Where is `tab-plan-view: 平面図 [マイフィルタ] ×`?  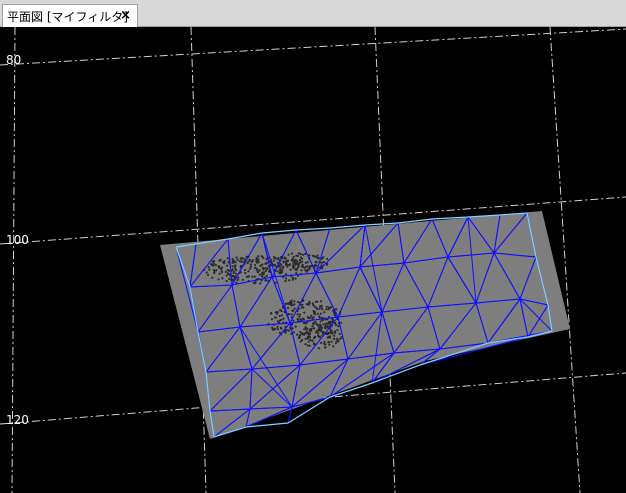
tab-plan-view: 平面図 [マイフィルタ] × is located at coordinates (70, 15).